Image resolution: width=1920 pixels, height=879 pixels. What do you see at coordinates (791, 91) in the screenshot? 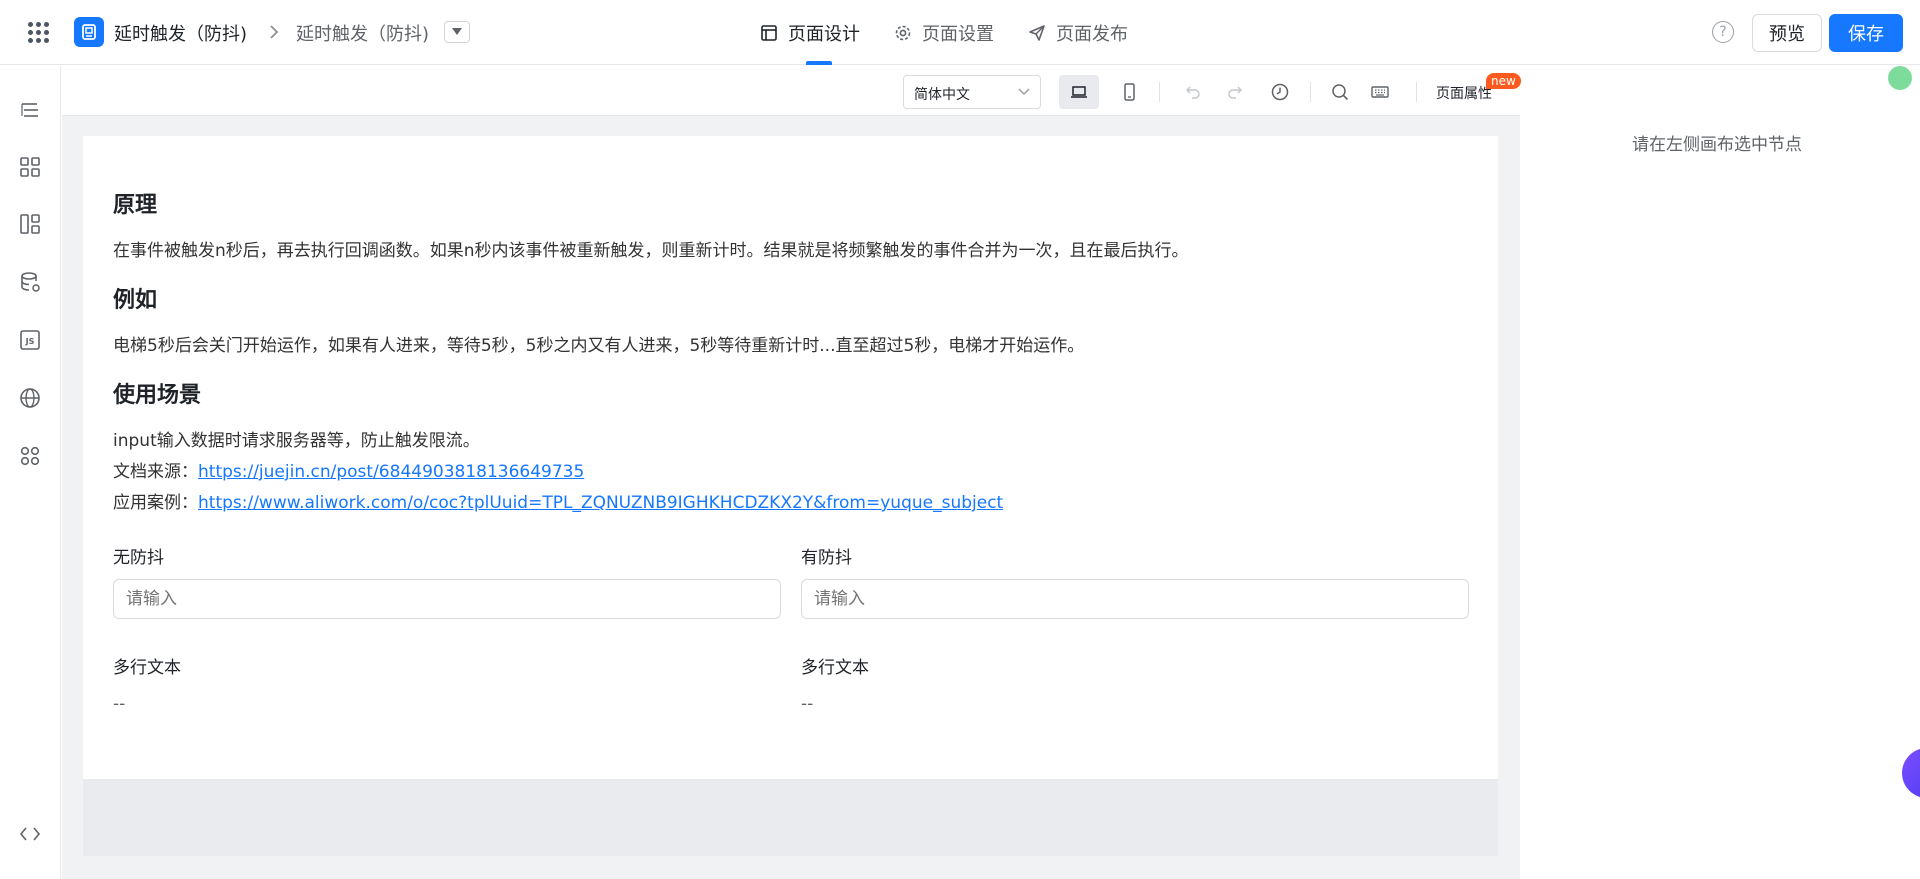
I see `canvas-toolbar: 简体中文 页面属性 new` at bounding box center [791, 91].